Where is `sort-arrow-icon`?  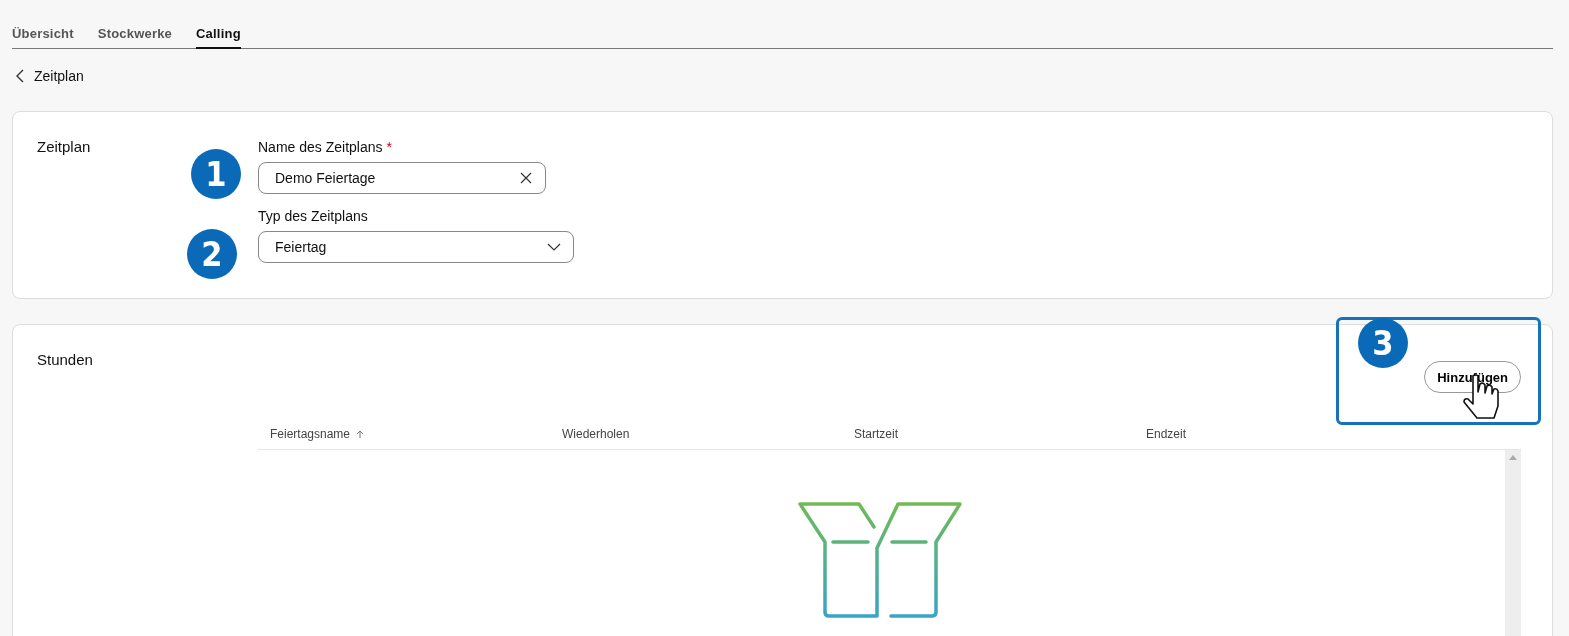
sort-arrow-icon is located at coordinates (360, 434).